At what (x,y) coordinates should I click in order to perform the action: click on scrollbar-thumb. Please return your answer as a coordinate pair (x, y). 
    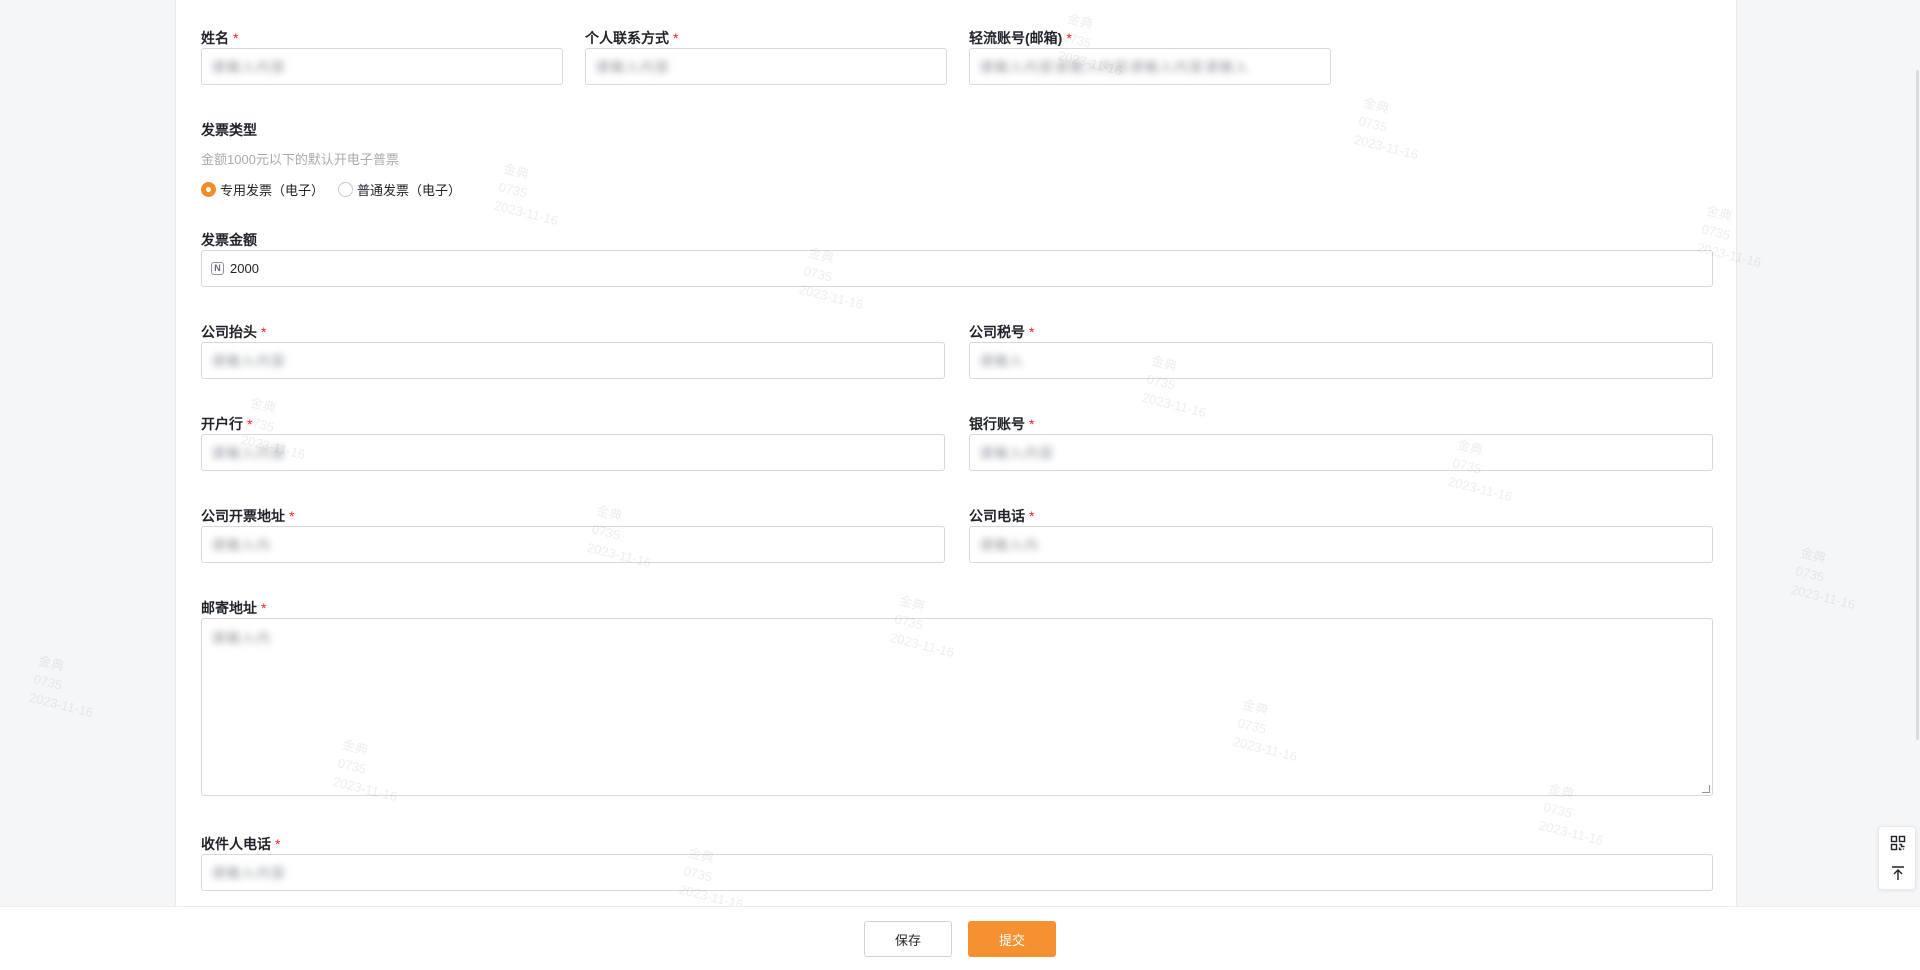
    Looking at the image, I should click on (1917, 405).